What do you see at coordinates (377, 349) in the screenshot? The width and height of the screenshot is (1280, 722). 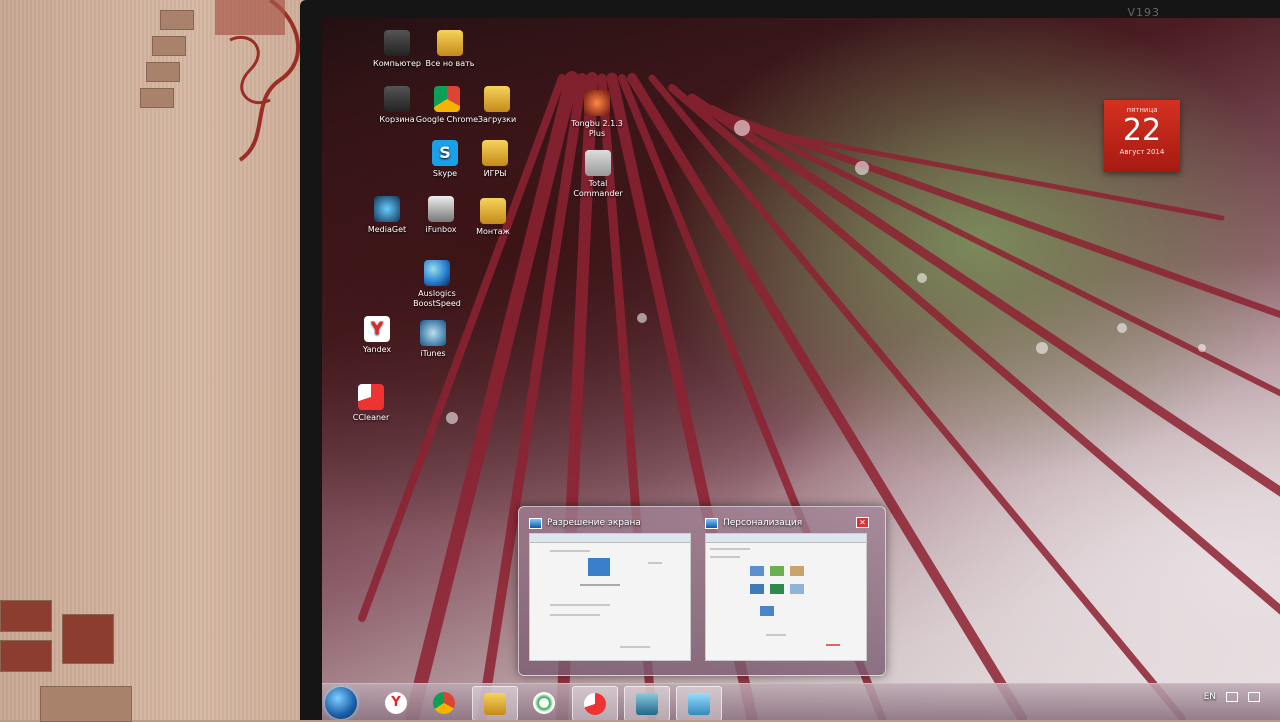 I see `icon-label: Yandex` at bounding box center [377, 349].